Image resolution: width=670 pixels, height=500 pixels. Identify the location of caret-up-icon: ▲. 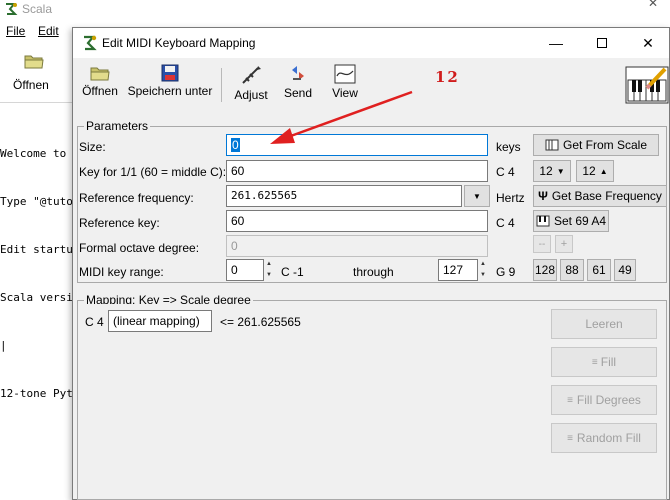
(603, 171).